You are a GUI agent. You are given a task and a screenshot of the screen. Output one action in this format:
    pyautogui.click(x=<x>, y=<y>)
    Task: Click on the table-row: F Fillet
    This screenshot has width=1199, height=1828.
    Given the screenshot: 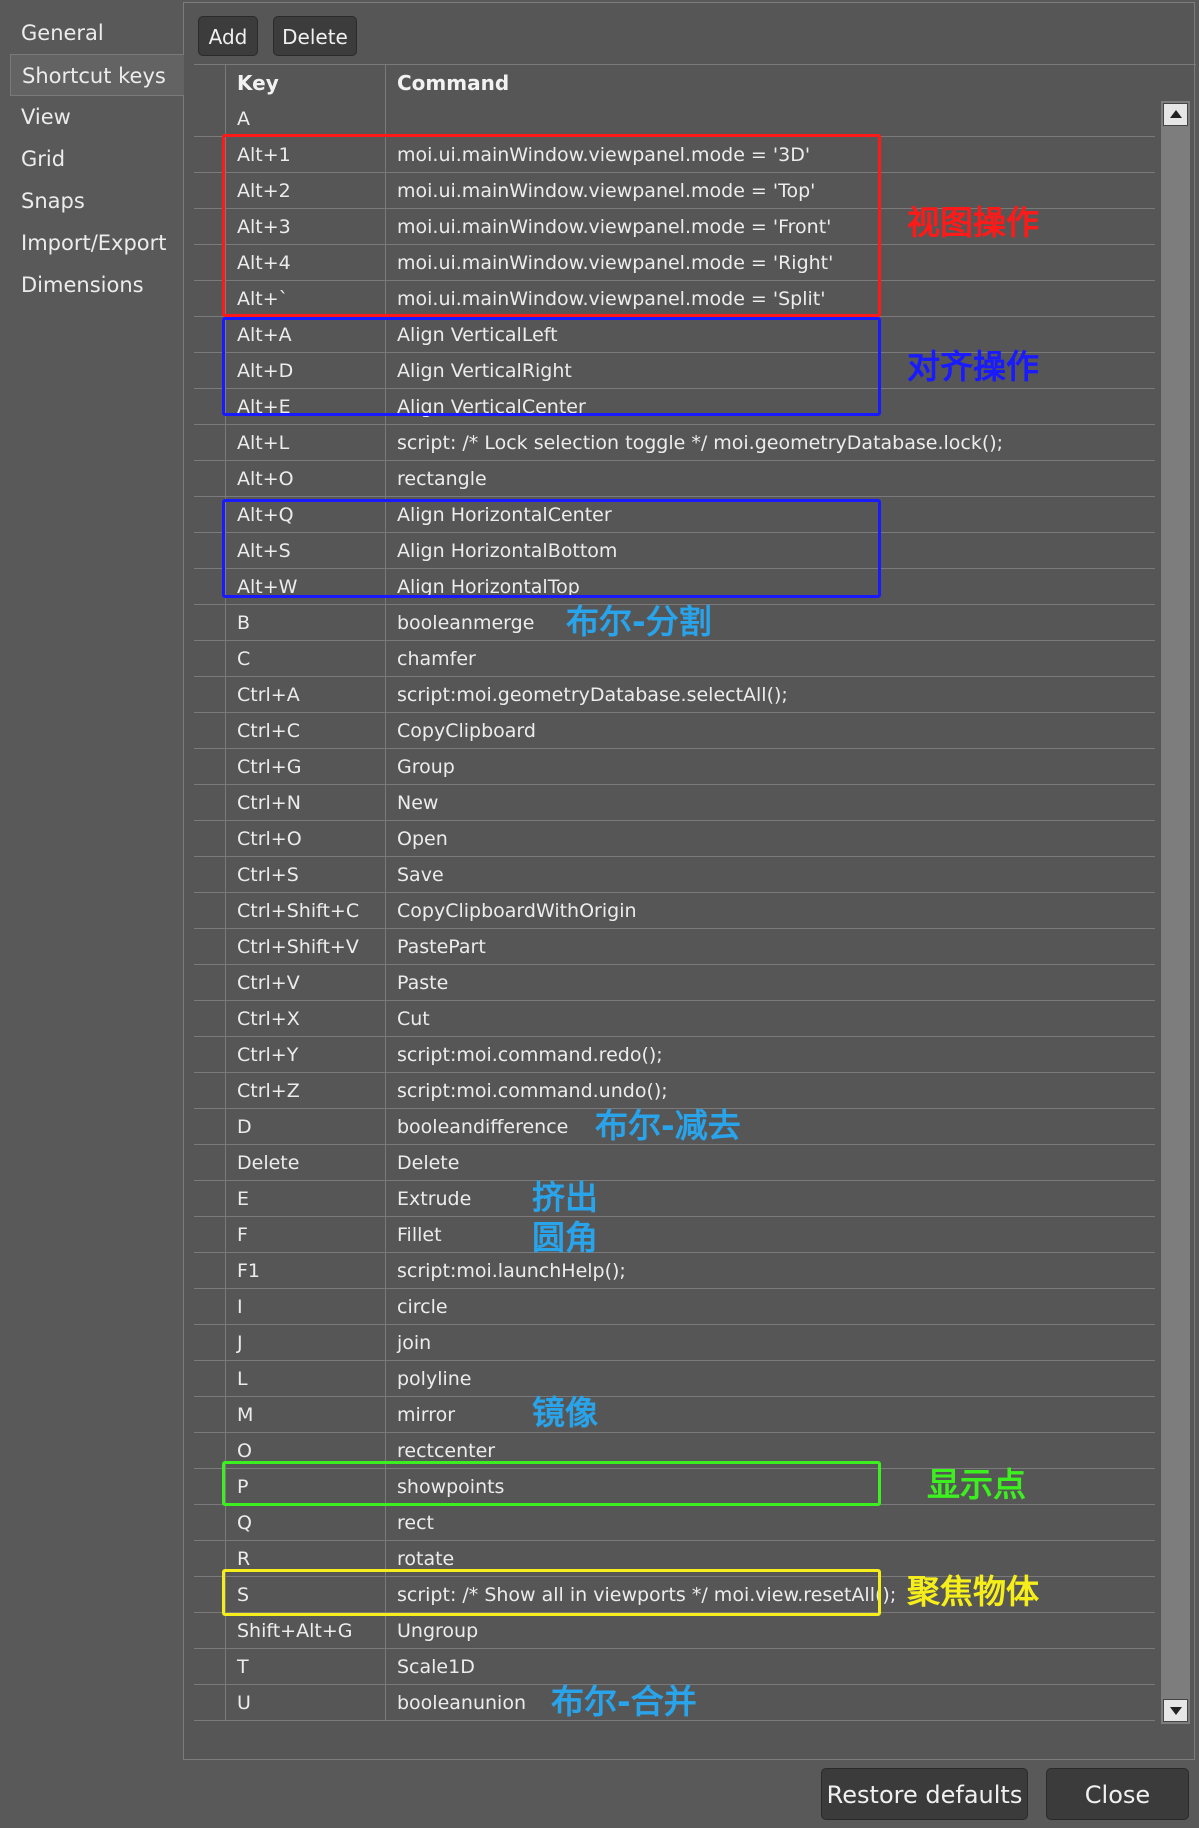 What is the action you would take?
    pyautogui.click(x=674, y=1235)
    